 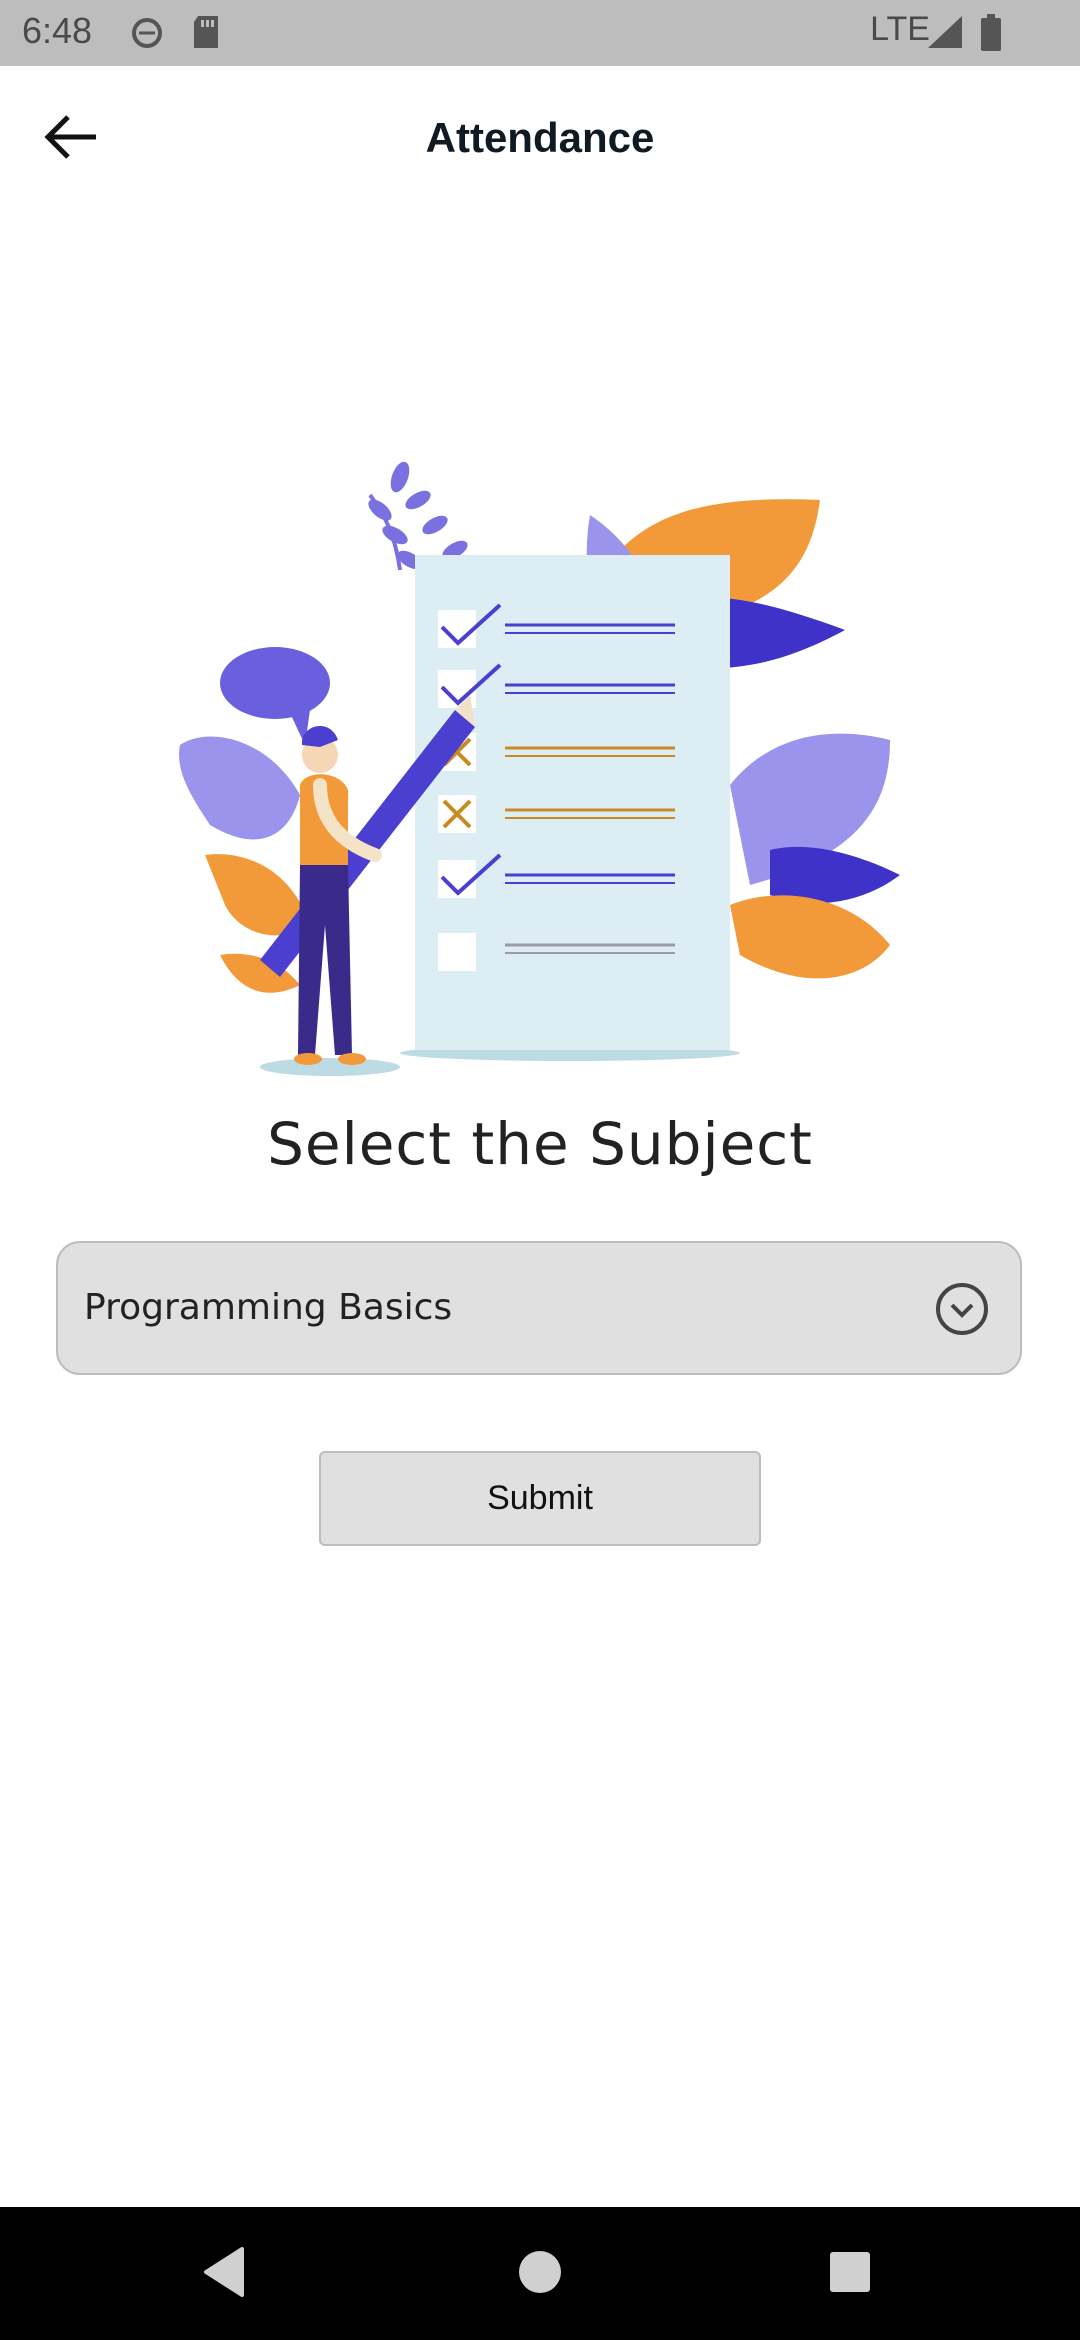 I want to click on page-title: Attendance, so click(x=540, y=137).